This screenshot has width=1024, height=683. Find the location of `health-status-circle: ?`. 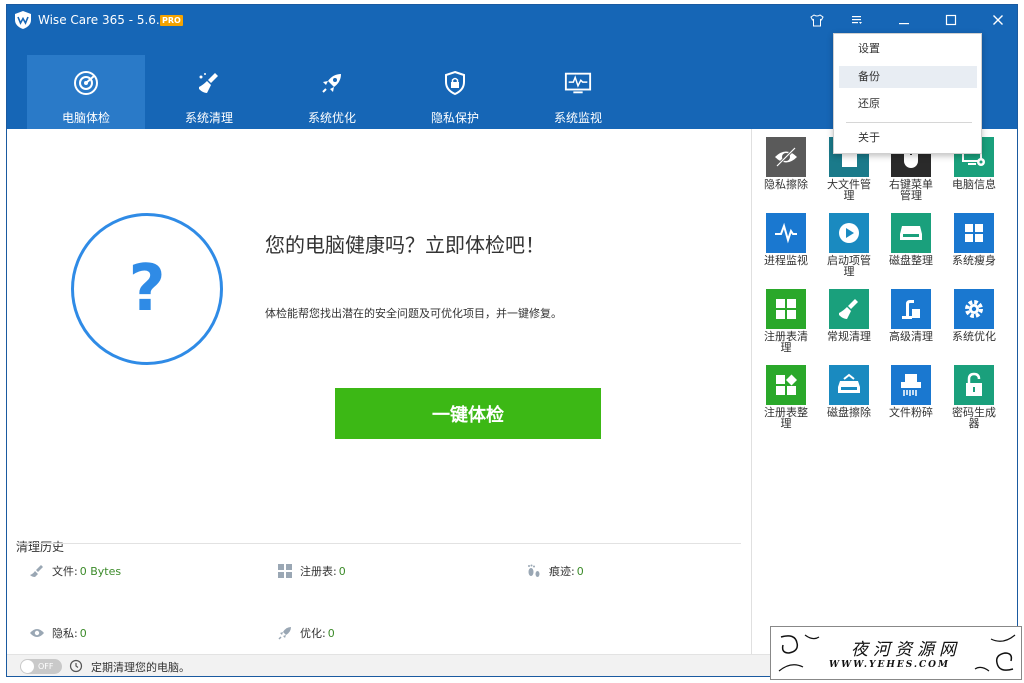

health-status-circle: ? is located at coordinates (147, 289).